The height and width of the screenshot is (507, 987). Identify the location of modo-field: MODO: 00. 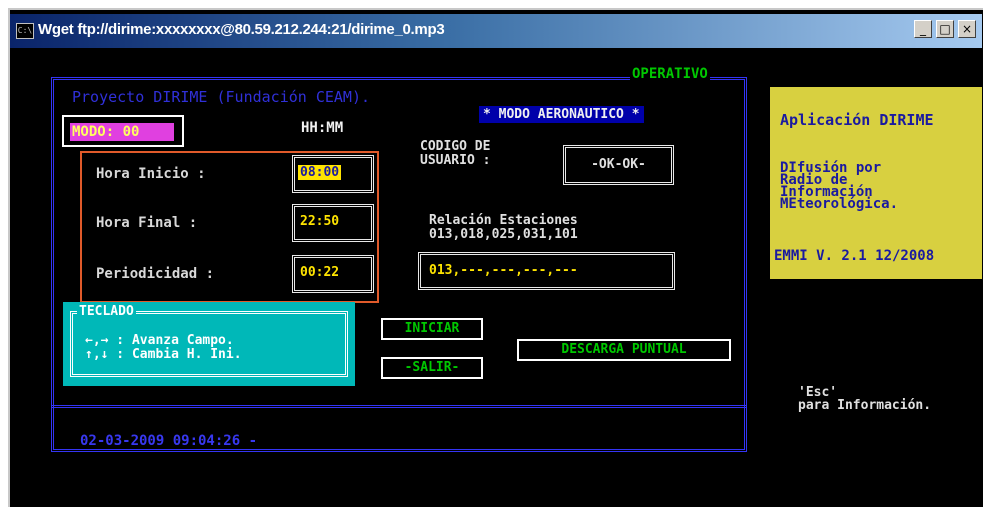
(122, 132).